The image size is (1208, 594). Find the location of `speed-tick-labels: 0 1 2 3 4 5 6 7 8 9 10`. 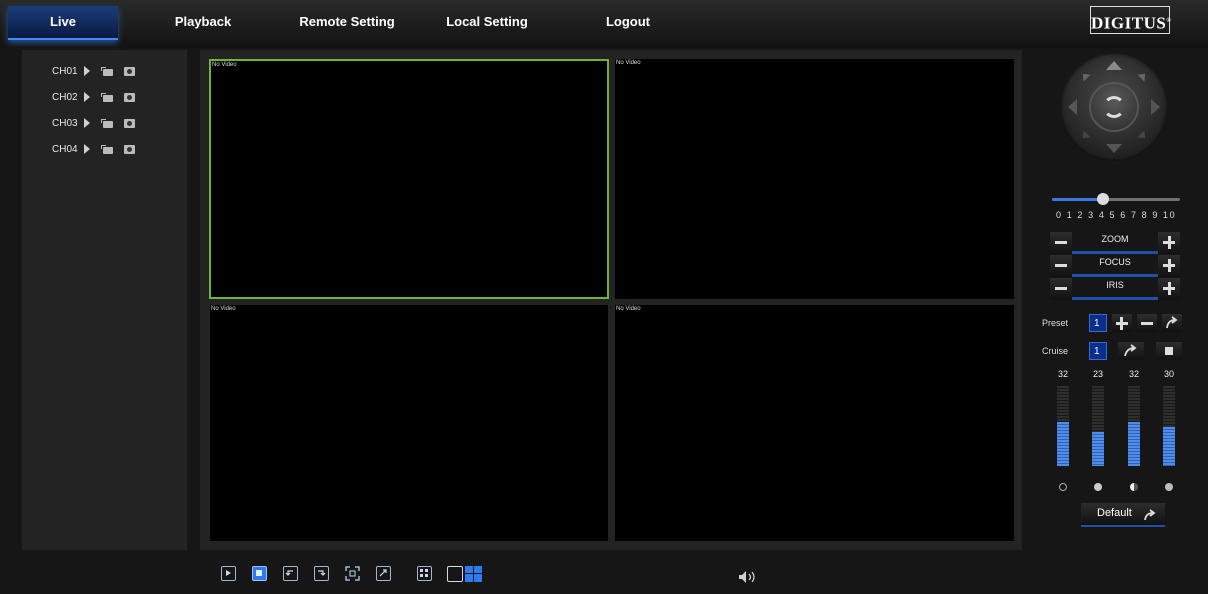

speed-tick-labels: 0 1 2 3 4 5 6 7 8 9 10 is located at coordinates (1116, 215).